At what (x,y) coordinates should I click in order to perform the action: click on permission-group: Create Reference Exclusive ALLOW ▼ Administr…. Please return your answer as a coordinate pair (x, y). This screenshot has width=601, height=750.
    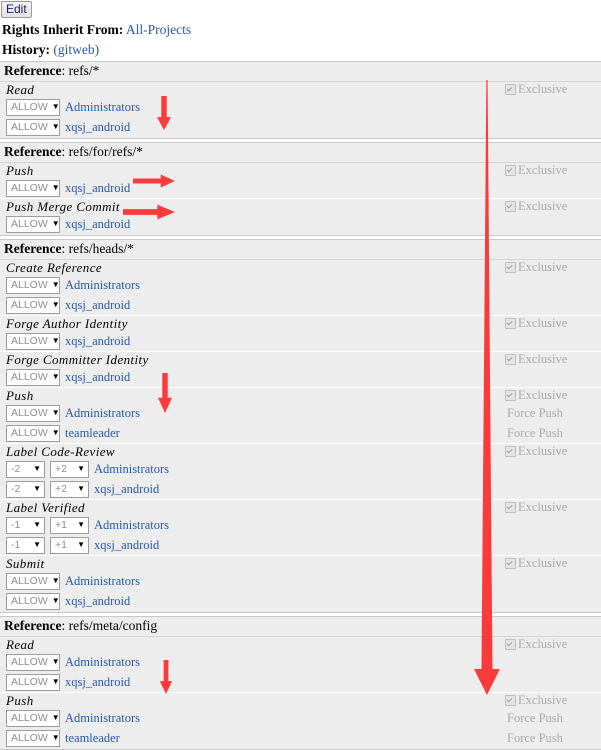
    Looking at the image, I should click on (300, 288).